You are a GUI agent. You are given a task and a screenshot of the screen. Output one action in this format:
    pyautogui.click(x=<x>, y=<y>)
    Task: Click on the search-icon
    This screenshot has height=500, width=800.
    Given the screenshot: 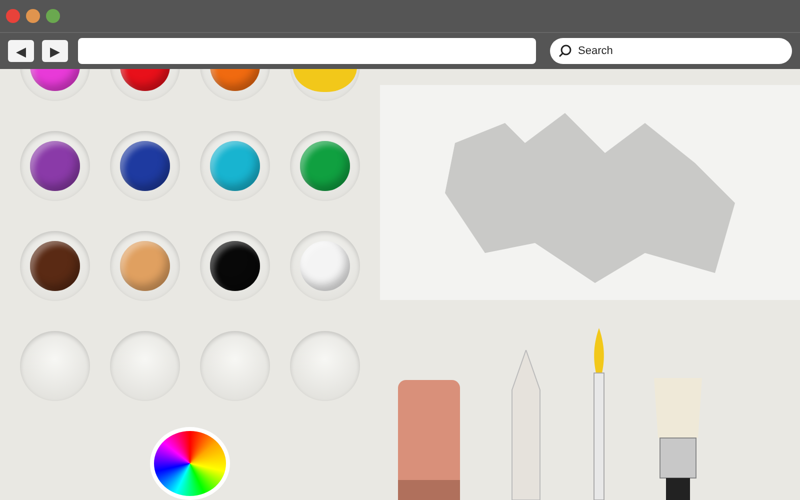 What is the action you would take?
    pyautogui.click(x=565, y=51)
    